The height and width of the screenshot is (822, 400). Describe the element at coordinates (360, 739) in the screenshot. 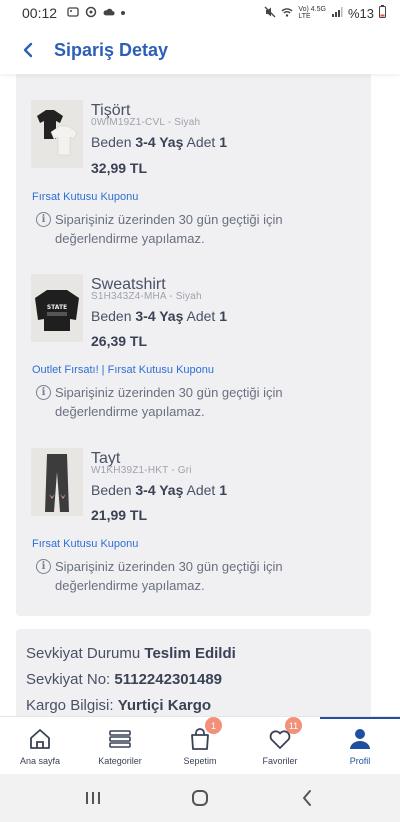

I see `user-icon` at that location.